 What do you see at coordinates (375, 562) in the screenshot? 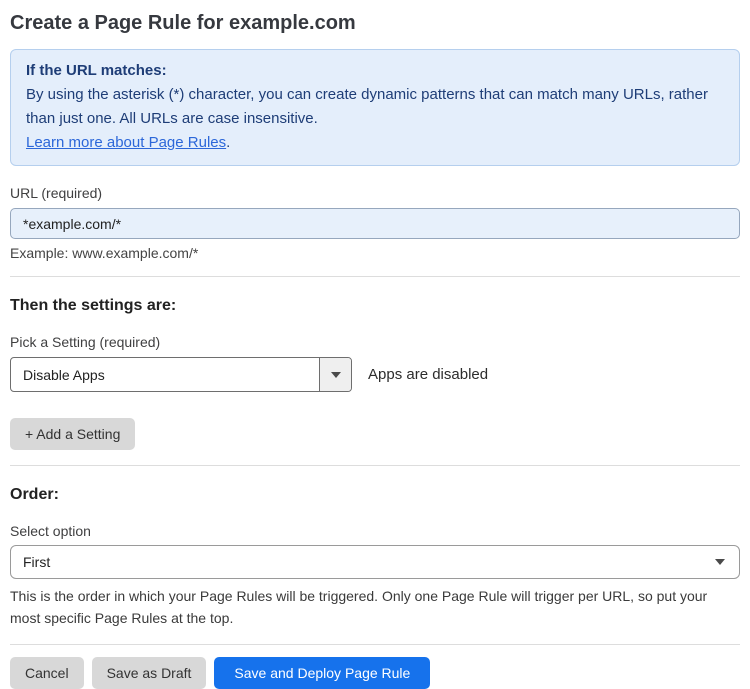
I see `order-select: First` at bounding box center [375, 562].